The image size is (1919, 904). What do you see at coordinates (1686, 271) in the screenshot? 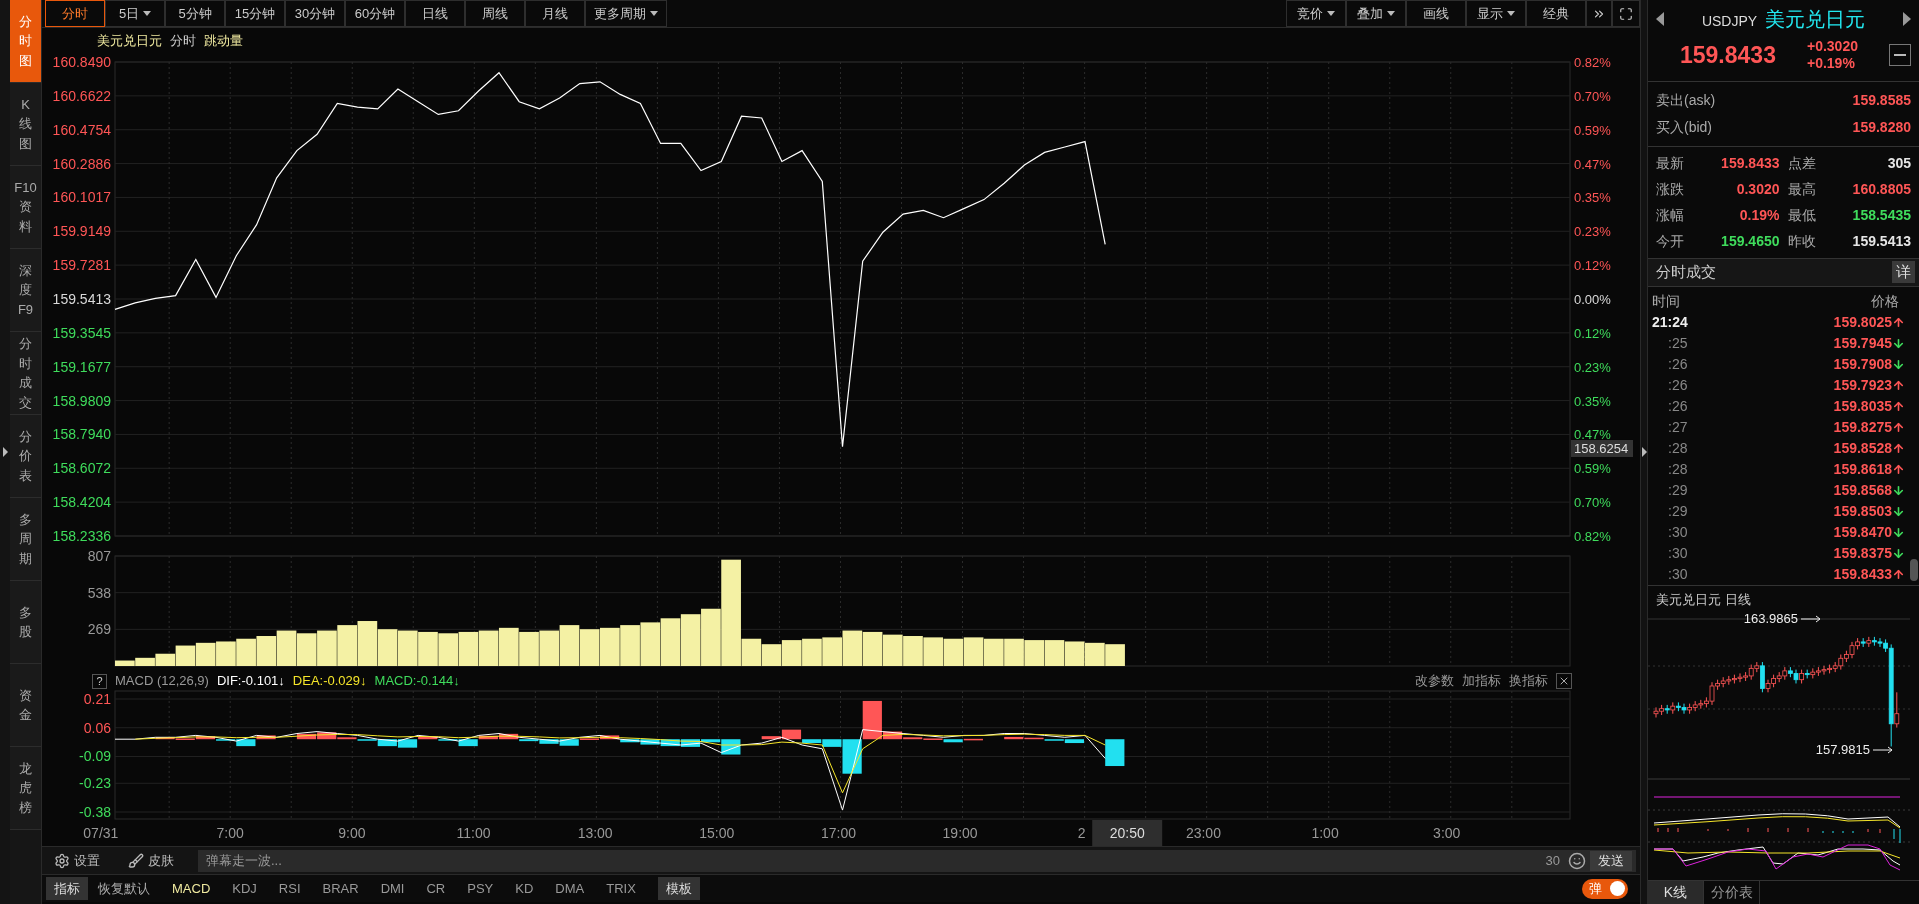
I see `trades-panel-title: 分时成交` at bounding box center [1686, 271].